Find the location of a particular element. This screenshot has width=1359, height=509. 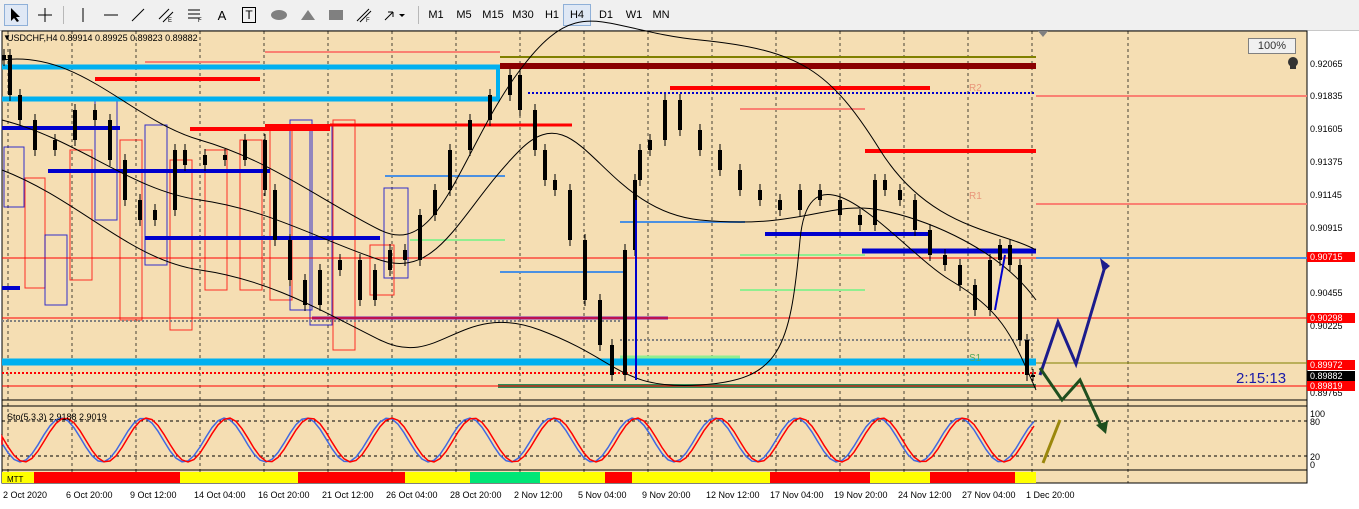

date-label: 9 Nov 20:00 is located at coordinates (666, 495).